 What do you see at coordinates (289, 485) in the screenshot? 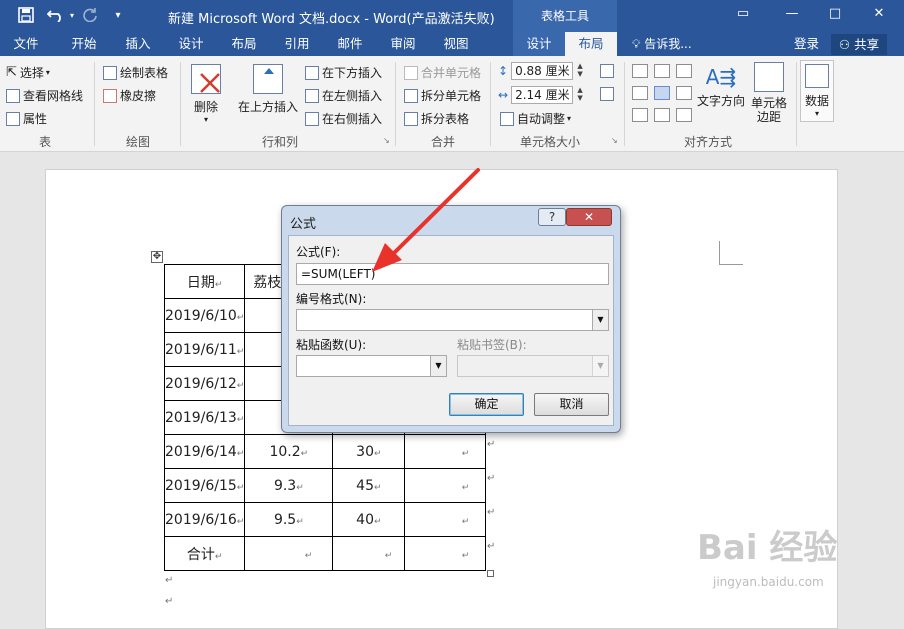
I see `table-cell: 9.3↵` at bounding box center [289, 485].